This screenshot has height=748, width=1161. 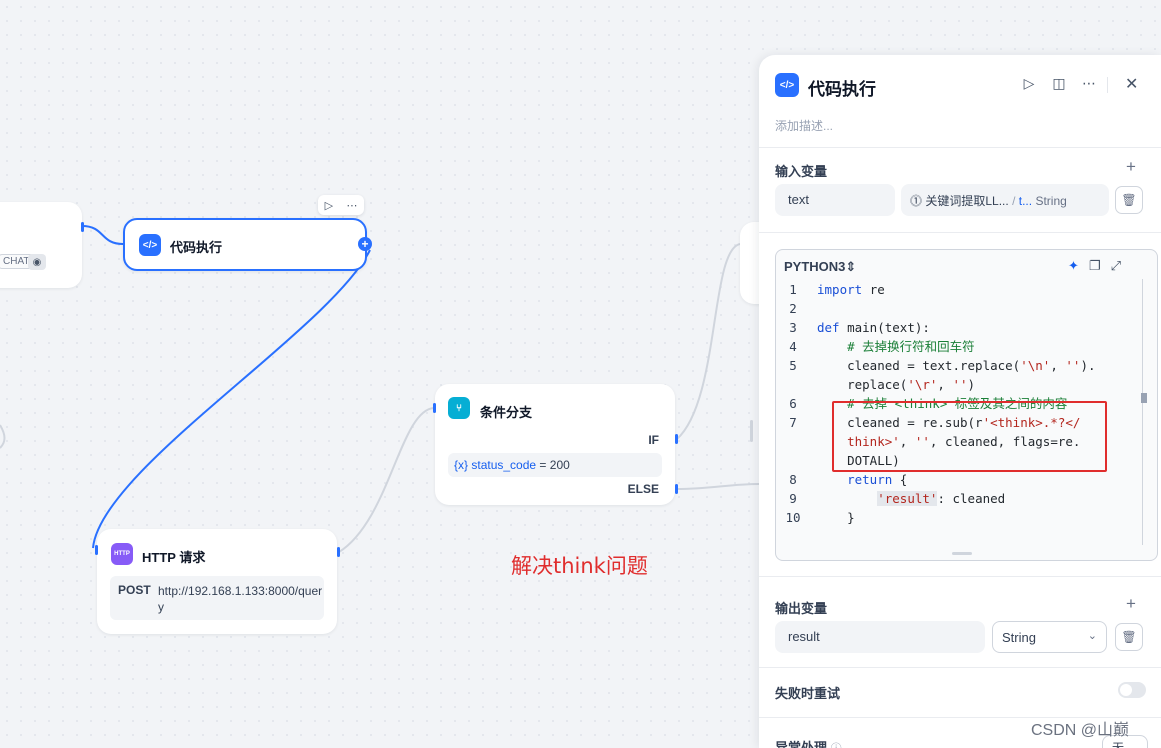 What do you see at coordinates (907, 498) in the screenshot?
I see `line-code: 'result': cleaned` at bounding box center [907, 498].